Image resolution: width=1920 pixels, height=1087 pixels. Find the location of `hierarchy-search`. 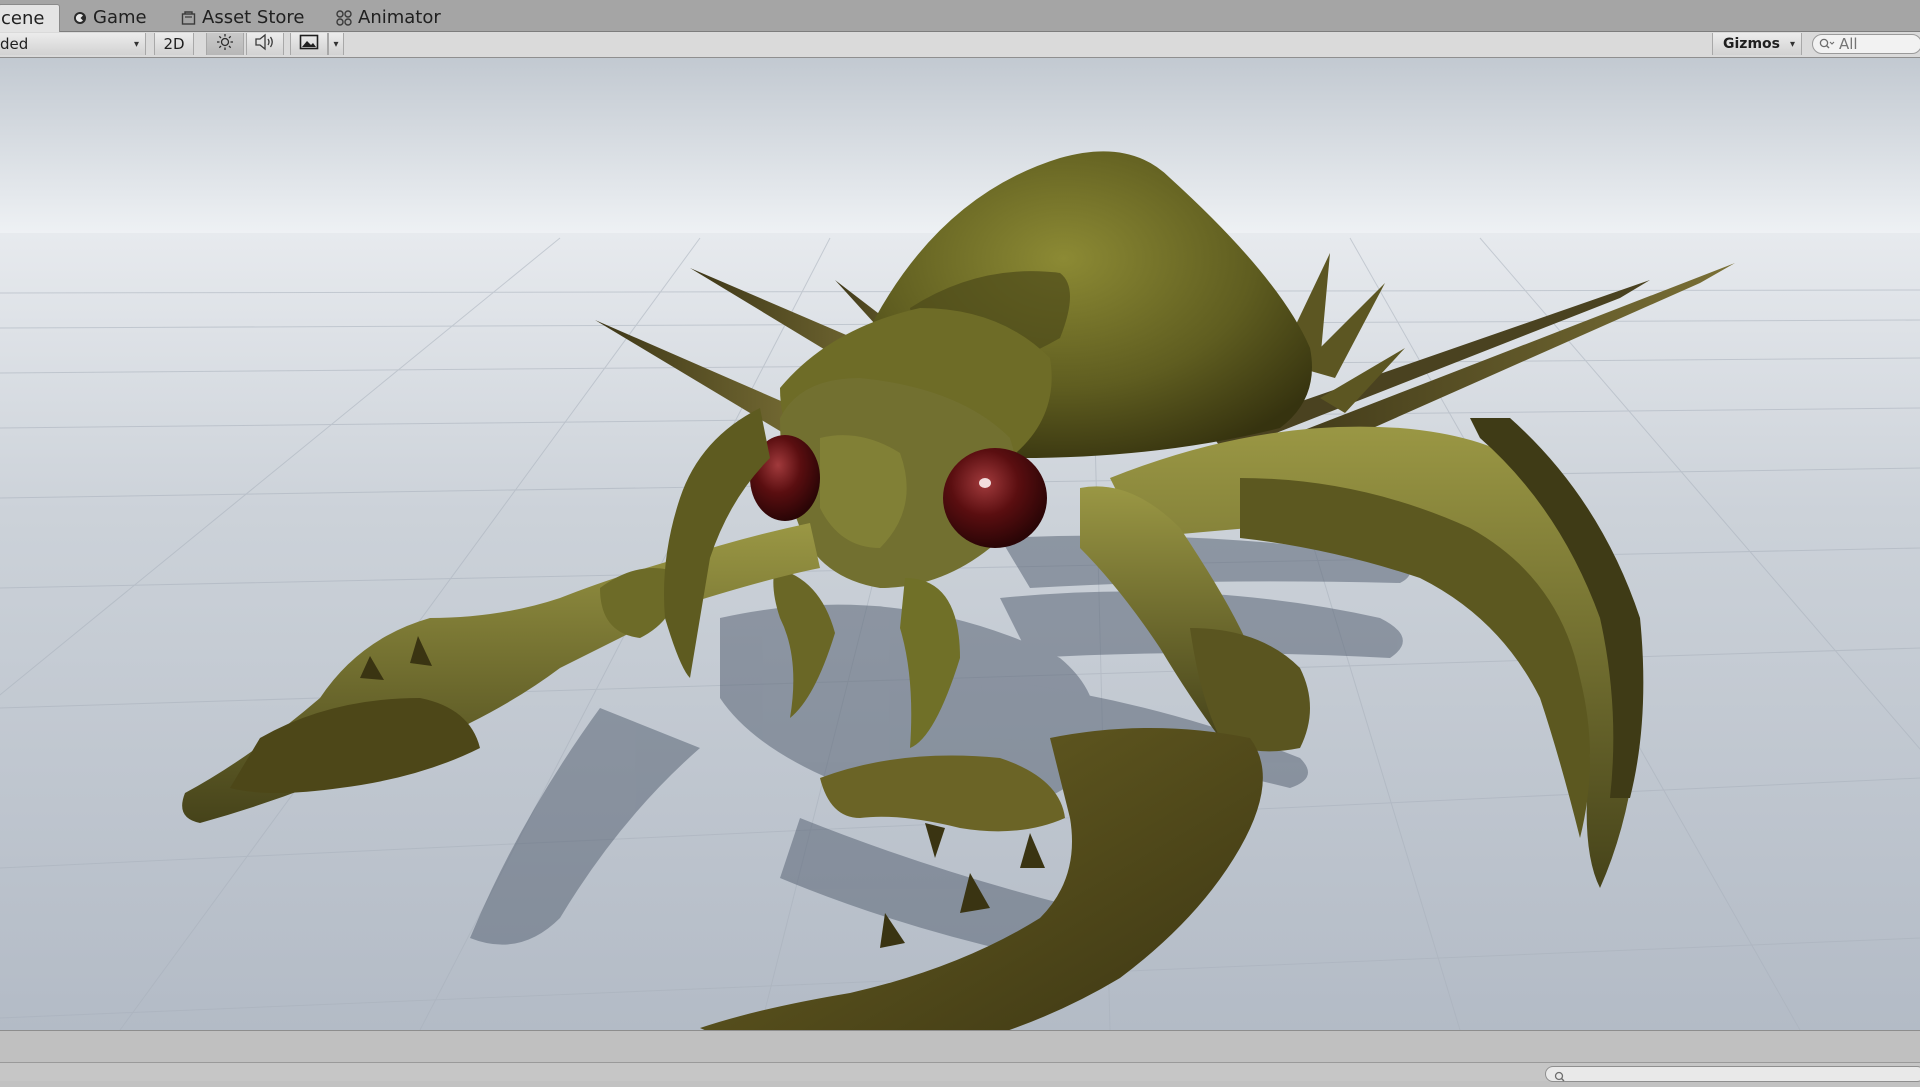

hierarchy-search is located at coordinates (1866, 44).